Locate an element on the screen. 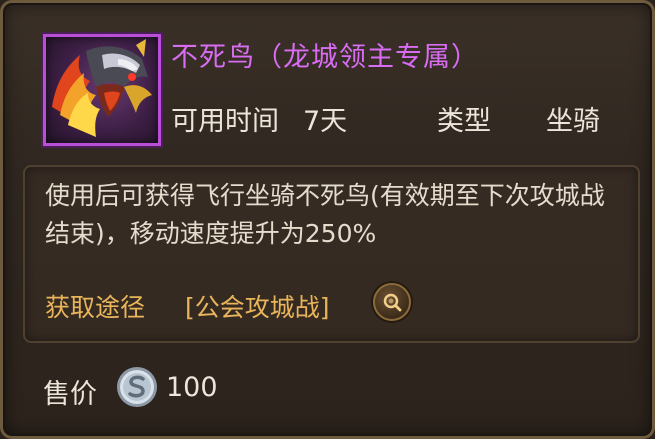 The image size is (655, 439). magnifier-icon is located at coordinates (392, 302).